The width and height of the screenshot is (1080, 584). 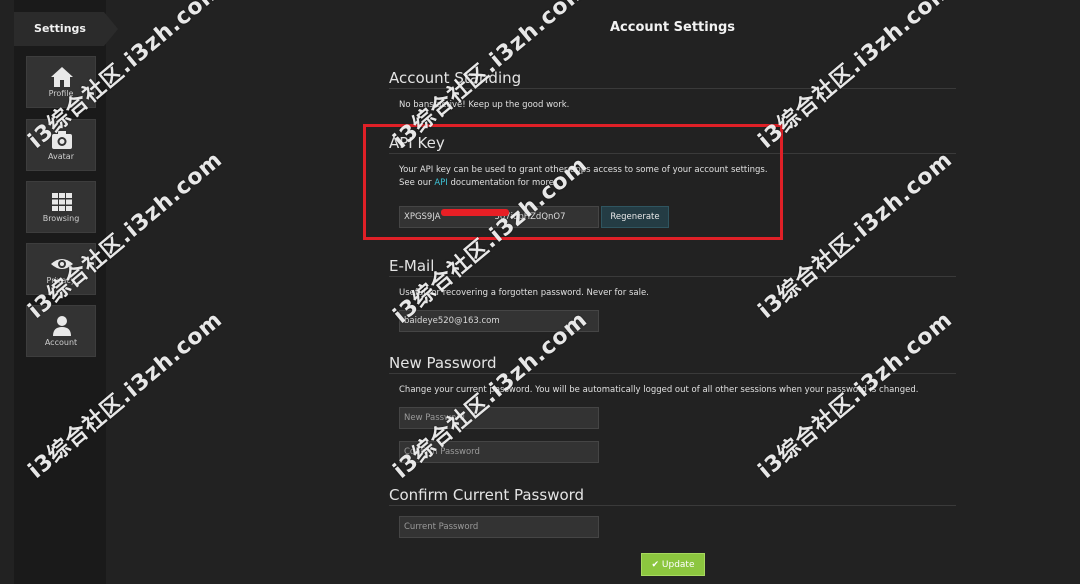 I want to click on sidebar-item-avatar: Avatar, so click(x=61, y=145).